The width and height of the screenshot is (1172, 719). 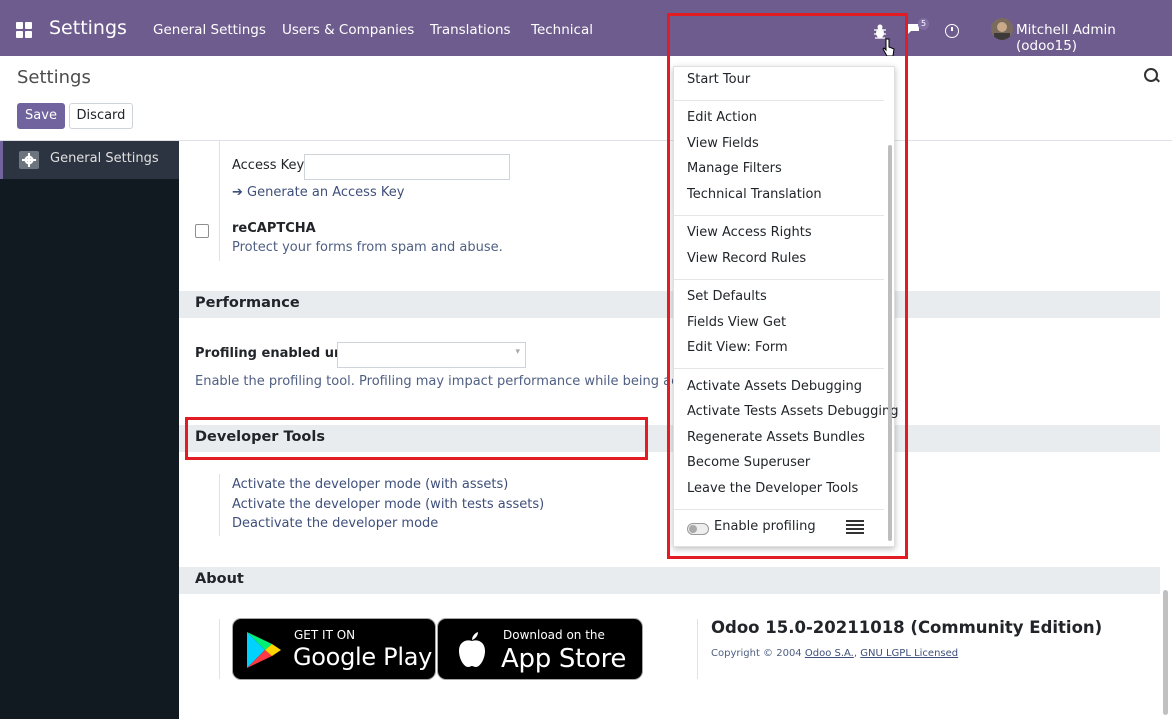 I want to click on google-play-big-text: Google Play, so click(x=363, y=657).